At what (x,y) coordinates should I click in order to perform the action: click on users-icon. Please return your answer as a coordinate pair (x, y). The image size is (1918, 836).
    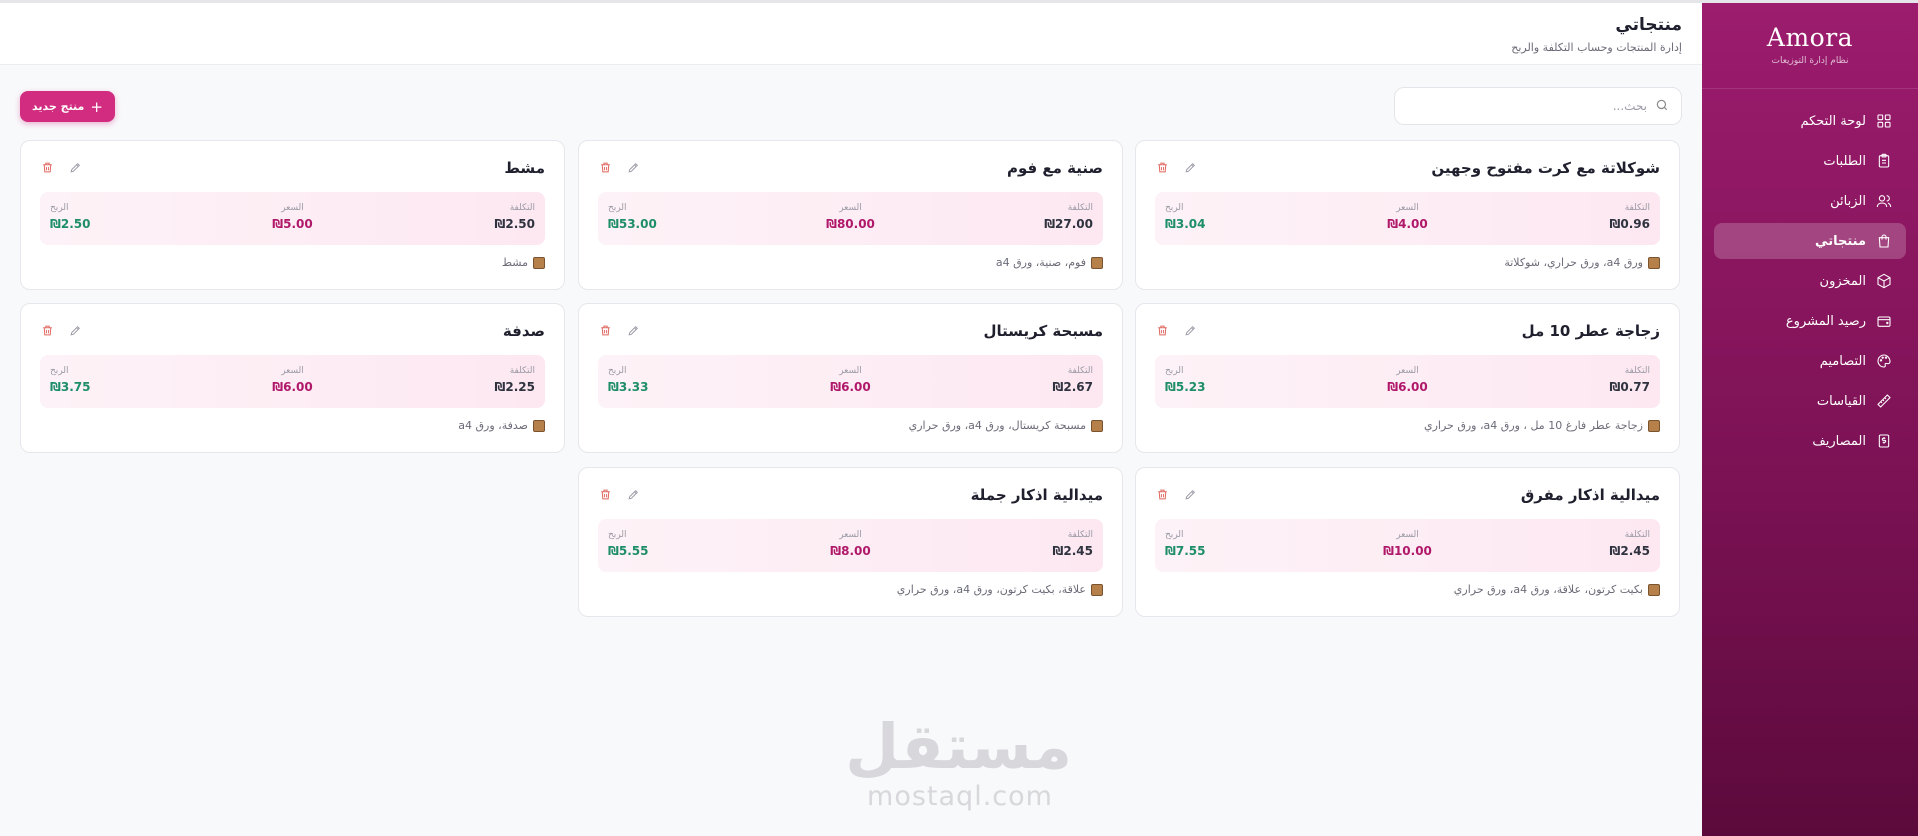
    Looking at the image, I should click on (1884, 201).